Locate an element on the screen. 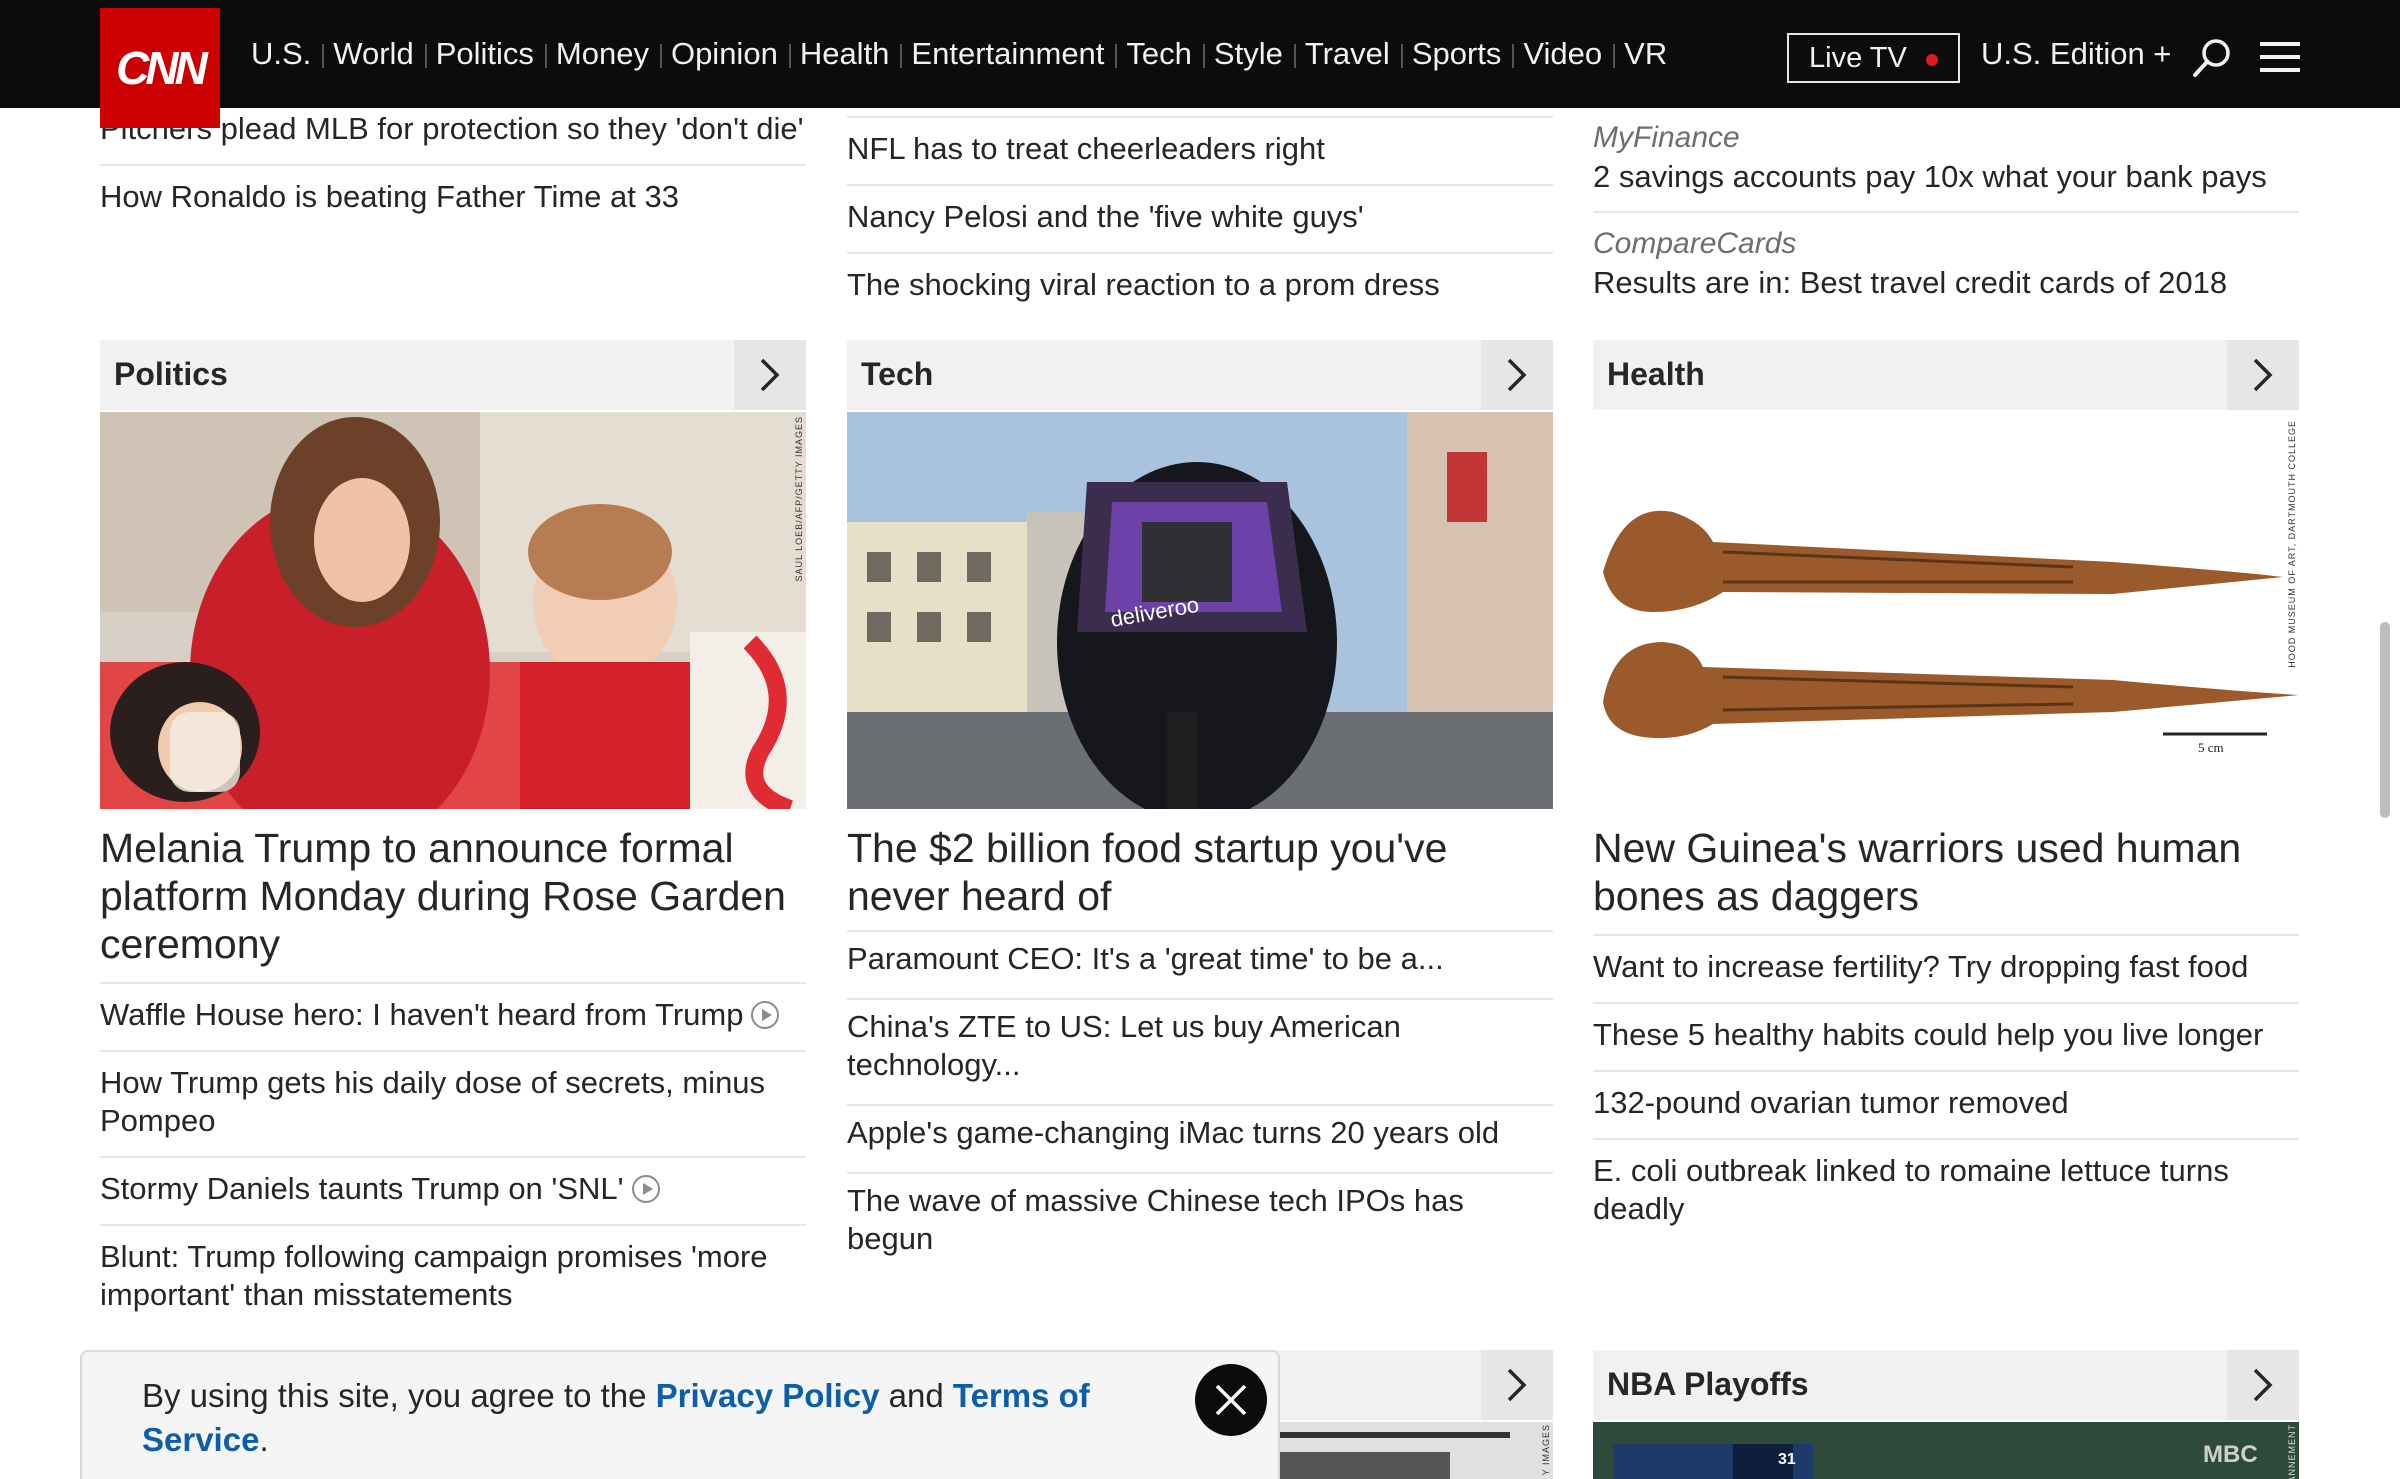 The height and width of the screenshot is (1479, 2400). list-item: Nancy Pelosi and the 'five white guys' is located at coordinates (1105, 217).